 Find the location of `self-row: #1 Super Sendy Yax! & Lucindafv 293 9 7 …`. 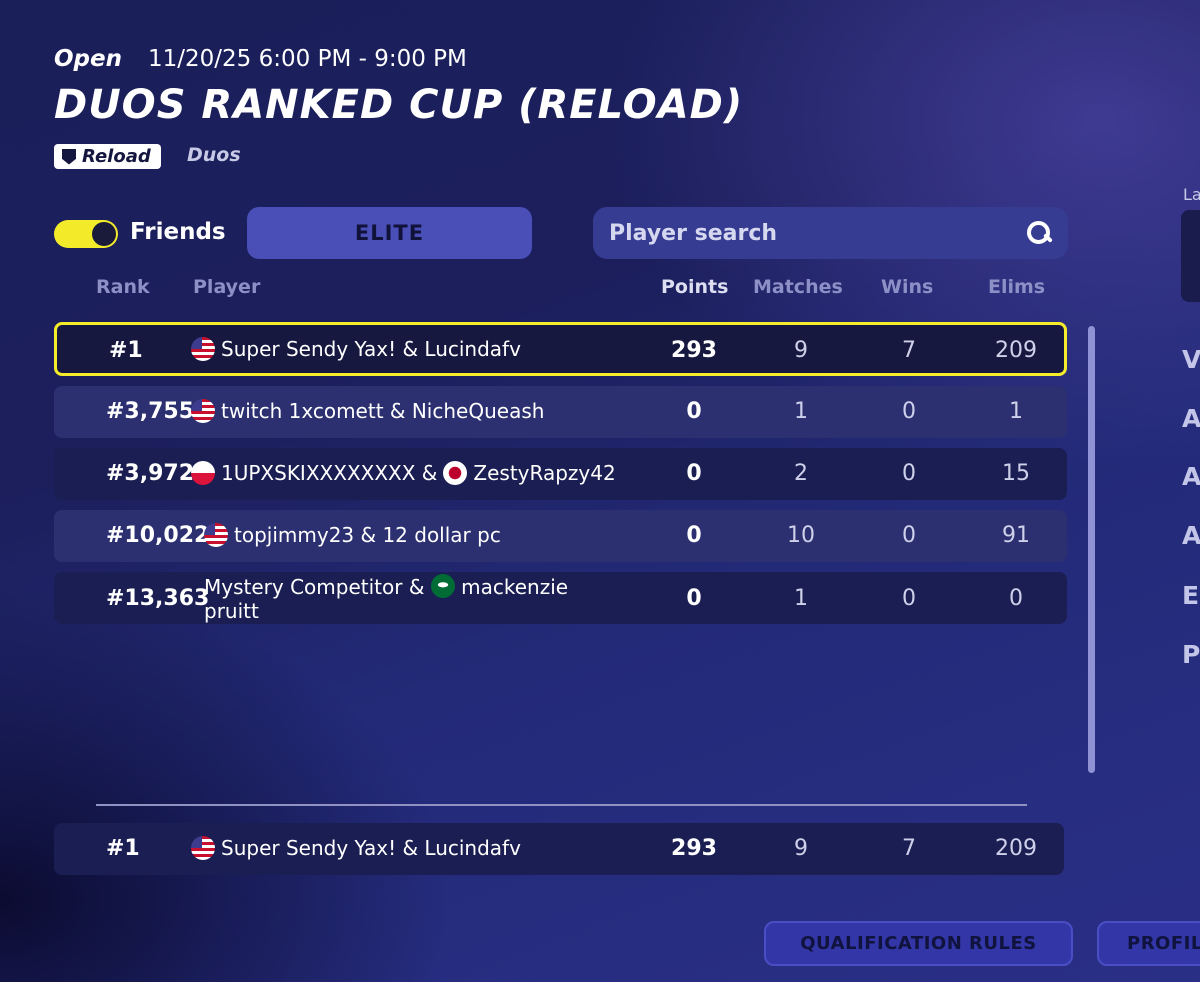

self-row: #1 Super Sendy Yax! & Lucindafv 293 9 7 … is located at coordinates (559, 849).